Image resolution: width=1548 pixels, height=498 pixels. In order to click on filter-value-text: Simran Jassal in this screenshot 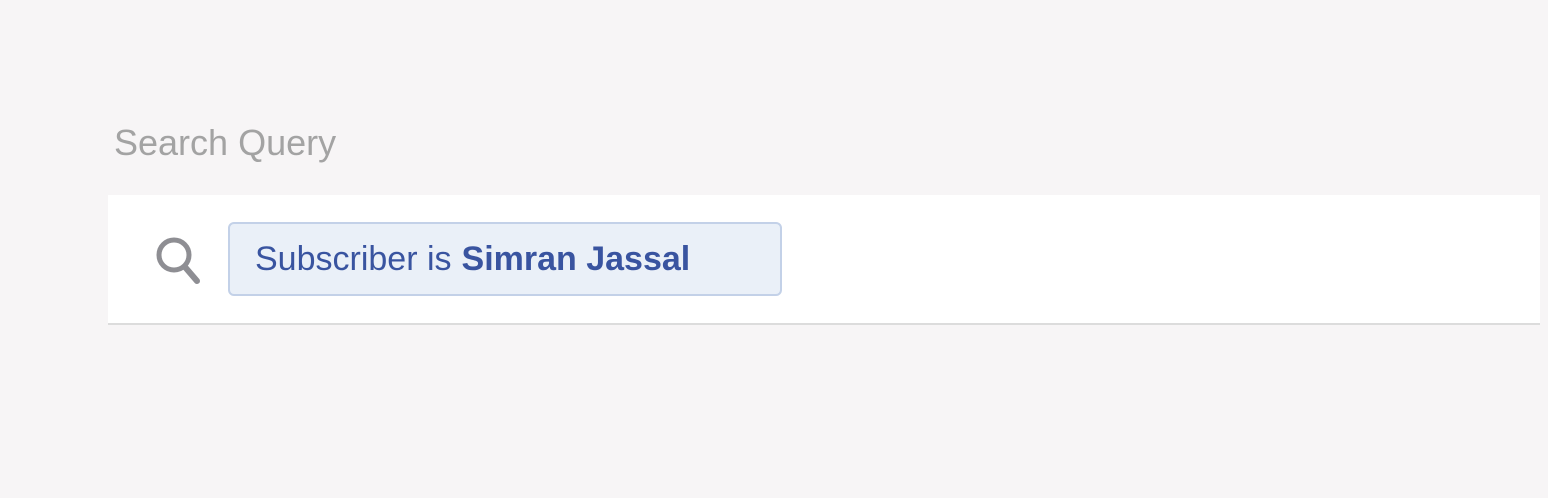, I will do `click(576, 258)`.